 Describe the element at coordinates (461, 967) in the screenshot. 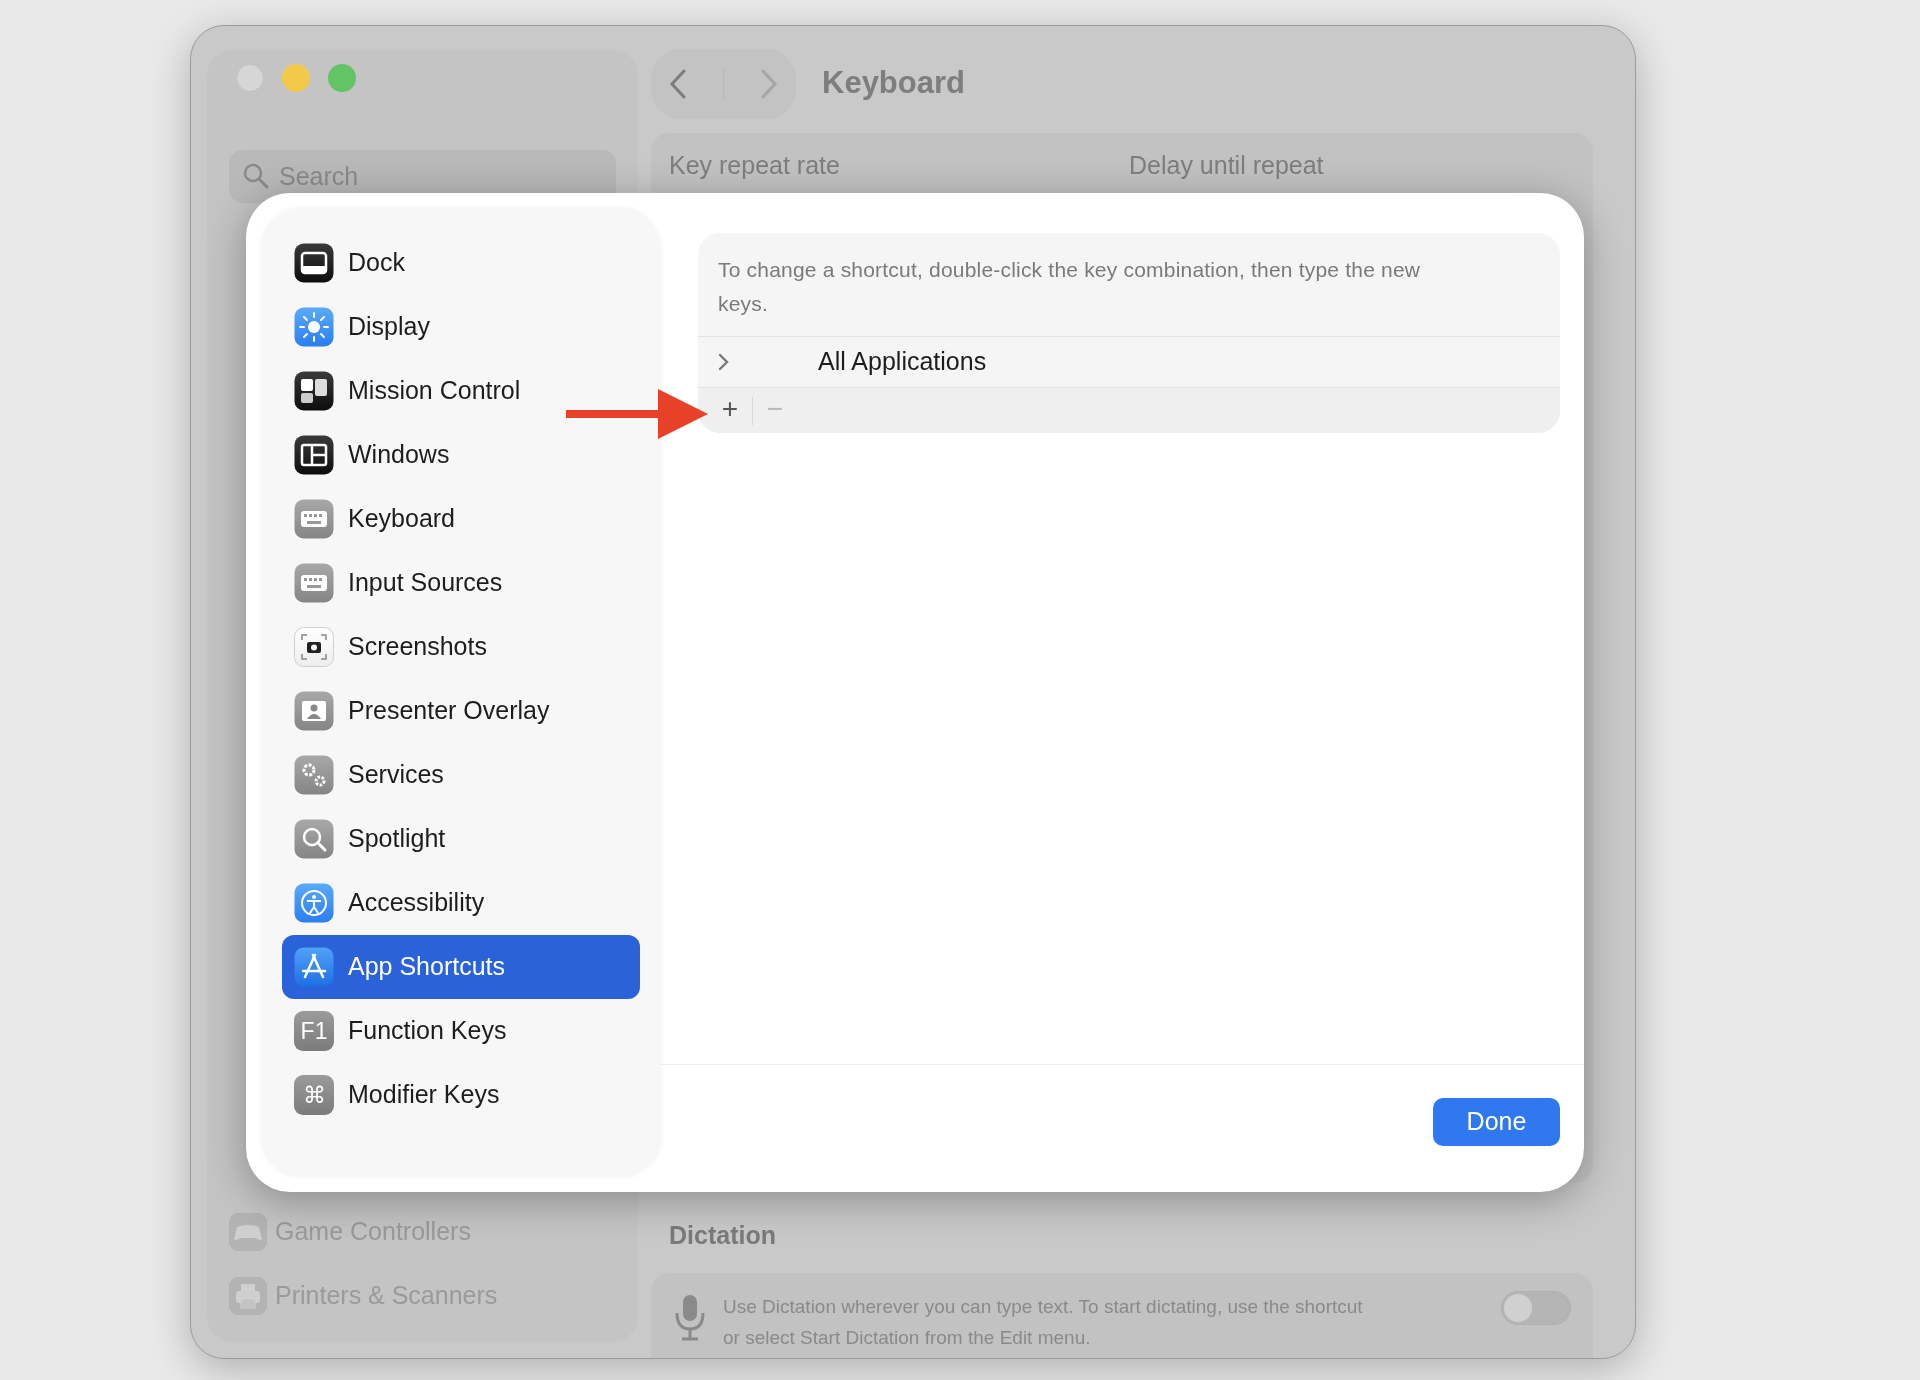

I see `sidebar-item: App Shortcuts` at that location.